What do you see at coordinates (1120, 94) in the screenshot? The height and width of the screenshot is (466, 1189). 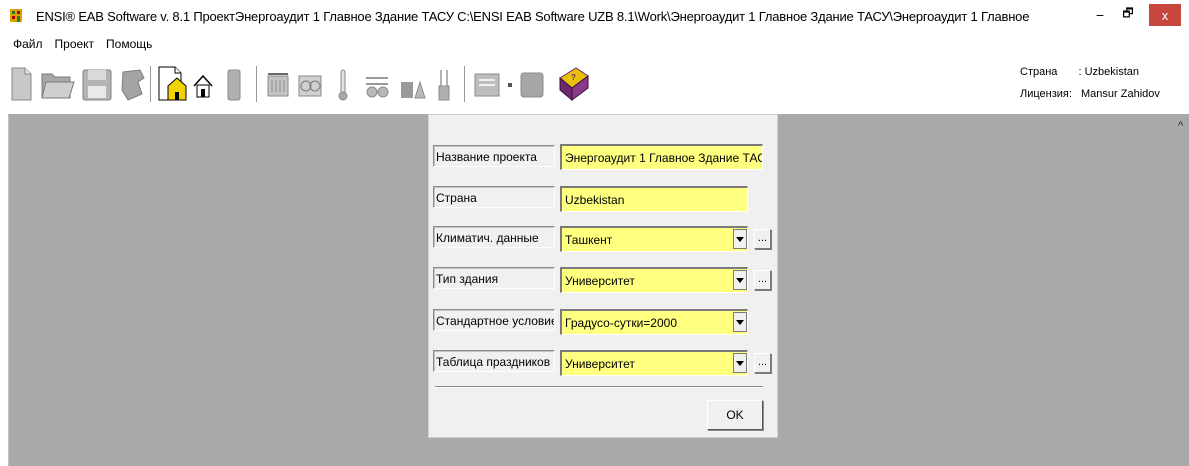 I see `license-value: Mansur Zahidov` at bounding box center [1120, 94].